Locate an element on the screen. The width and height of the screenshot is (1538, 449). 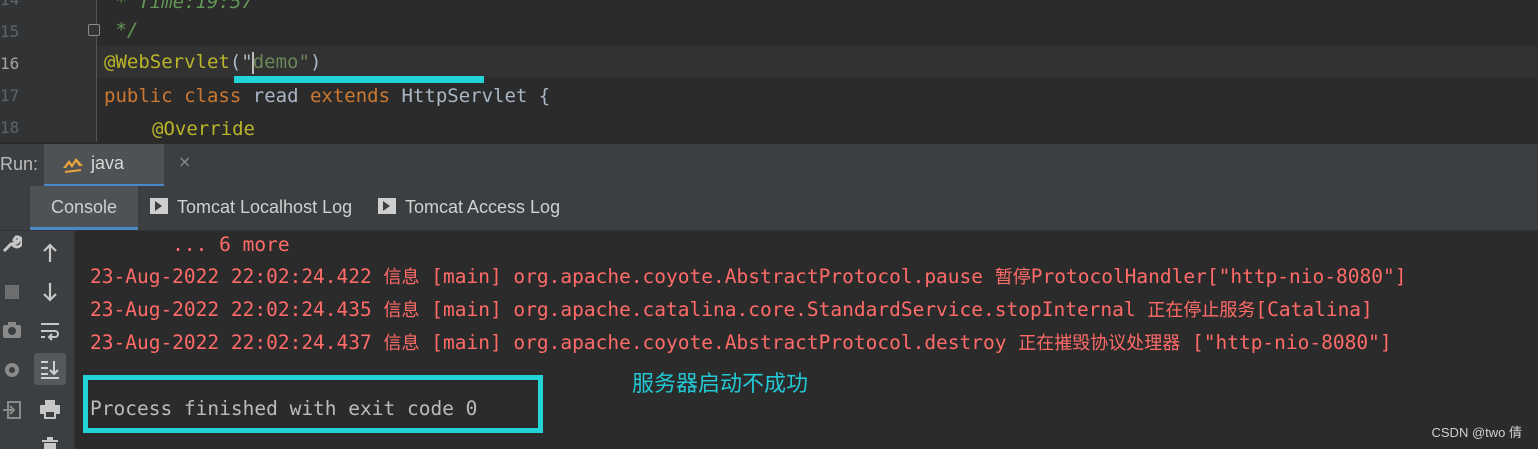
run-tab-java: java × is located at coordinates (117, 165).